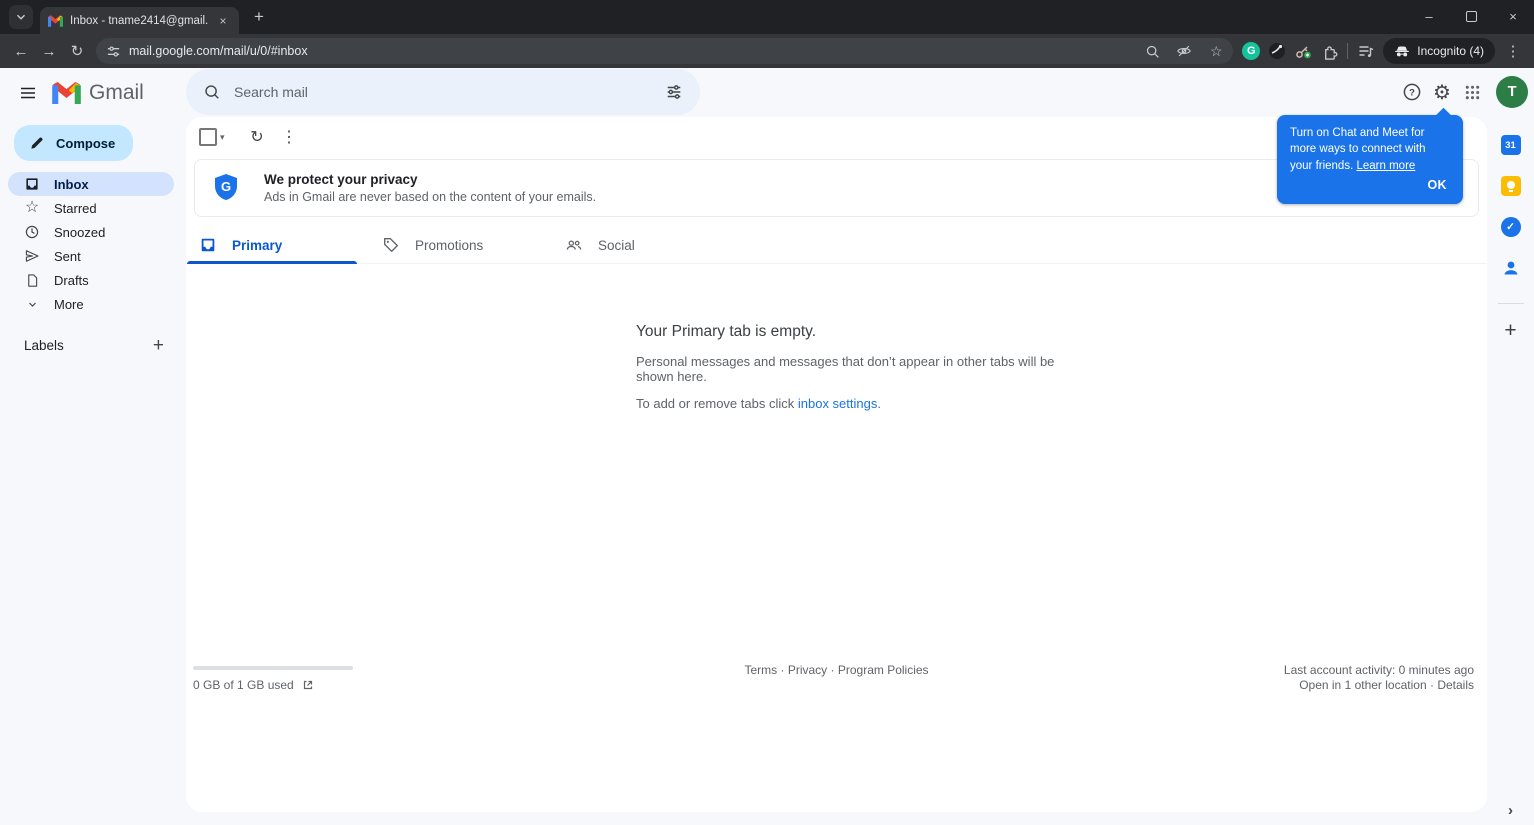 Image resolution: width=1534 pixels, height=825 pixels. I want to click on sidebar-item-sent: Sent, so click(91, 256).